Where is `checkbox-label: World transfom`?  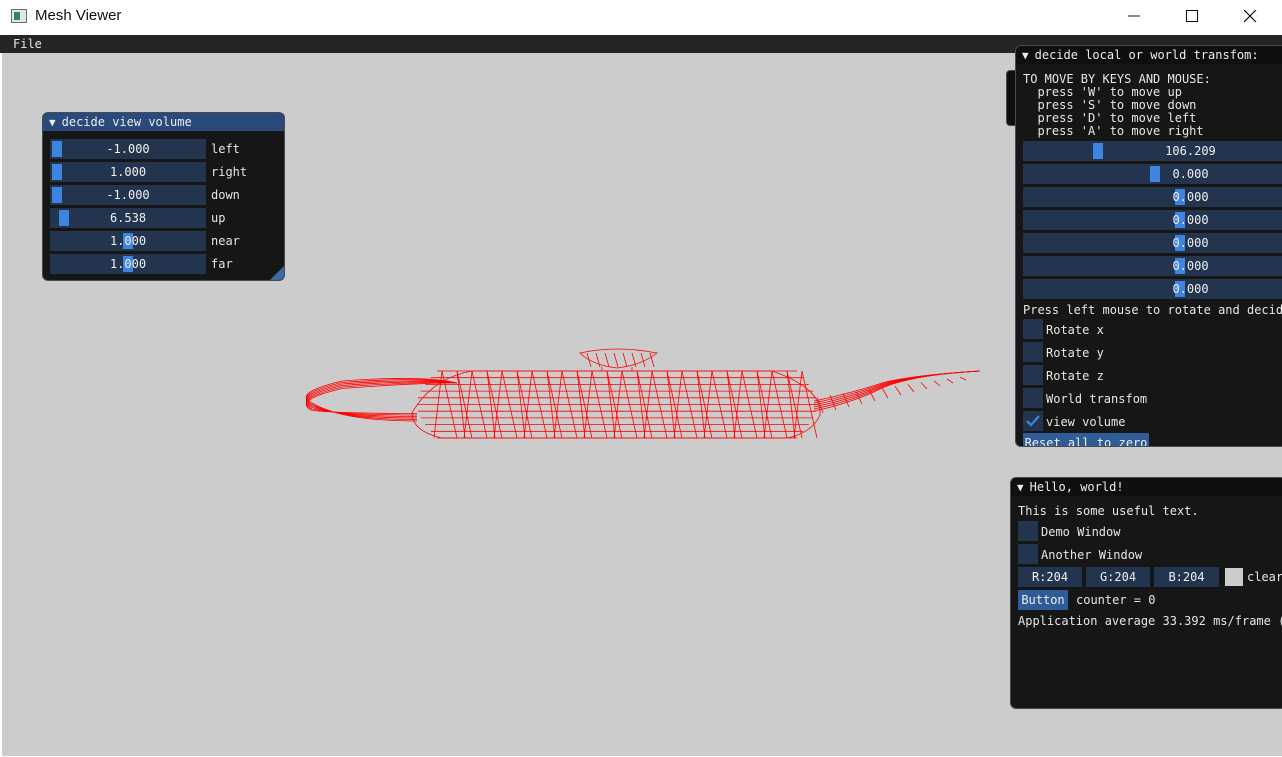
checkbox-label: World transfom is located at coordinates (1097, 399).